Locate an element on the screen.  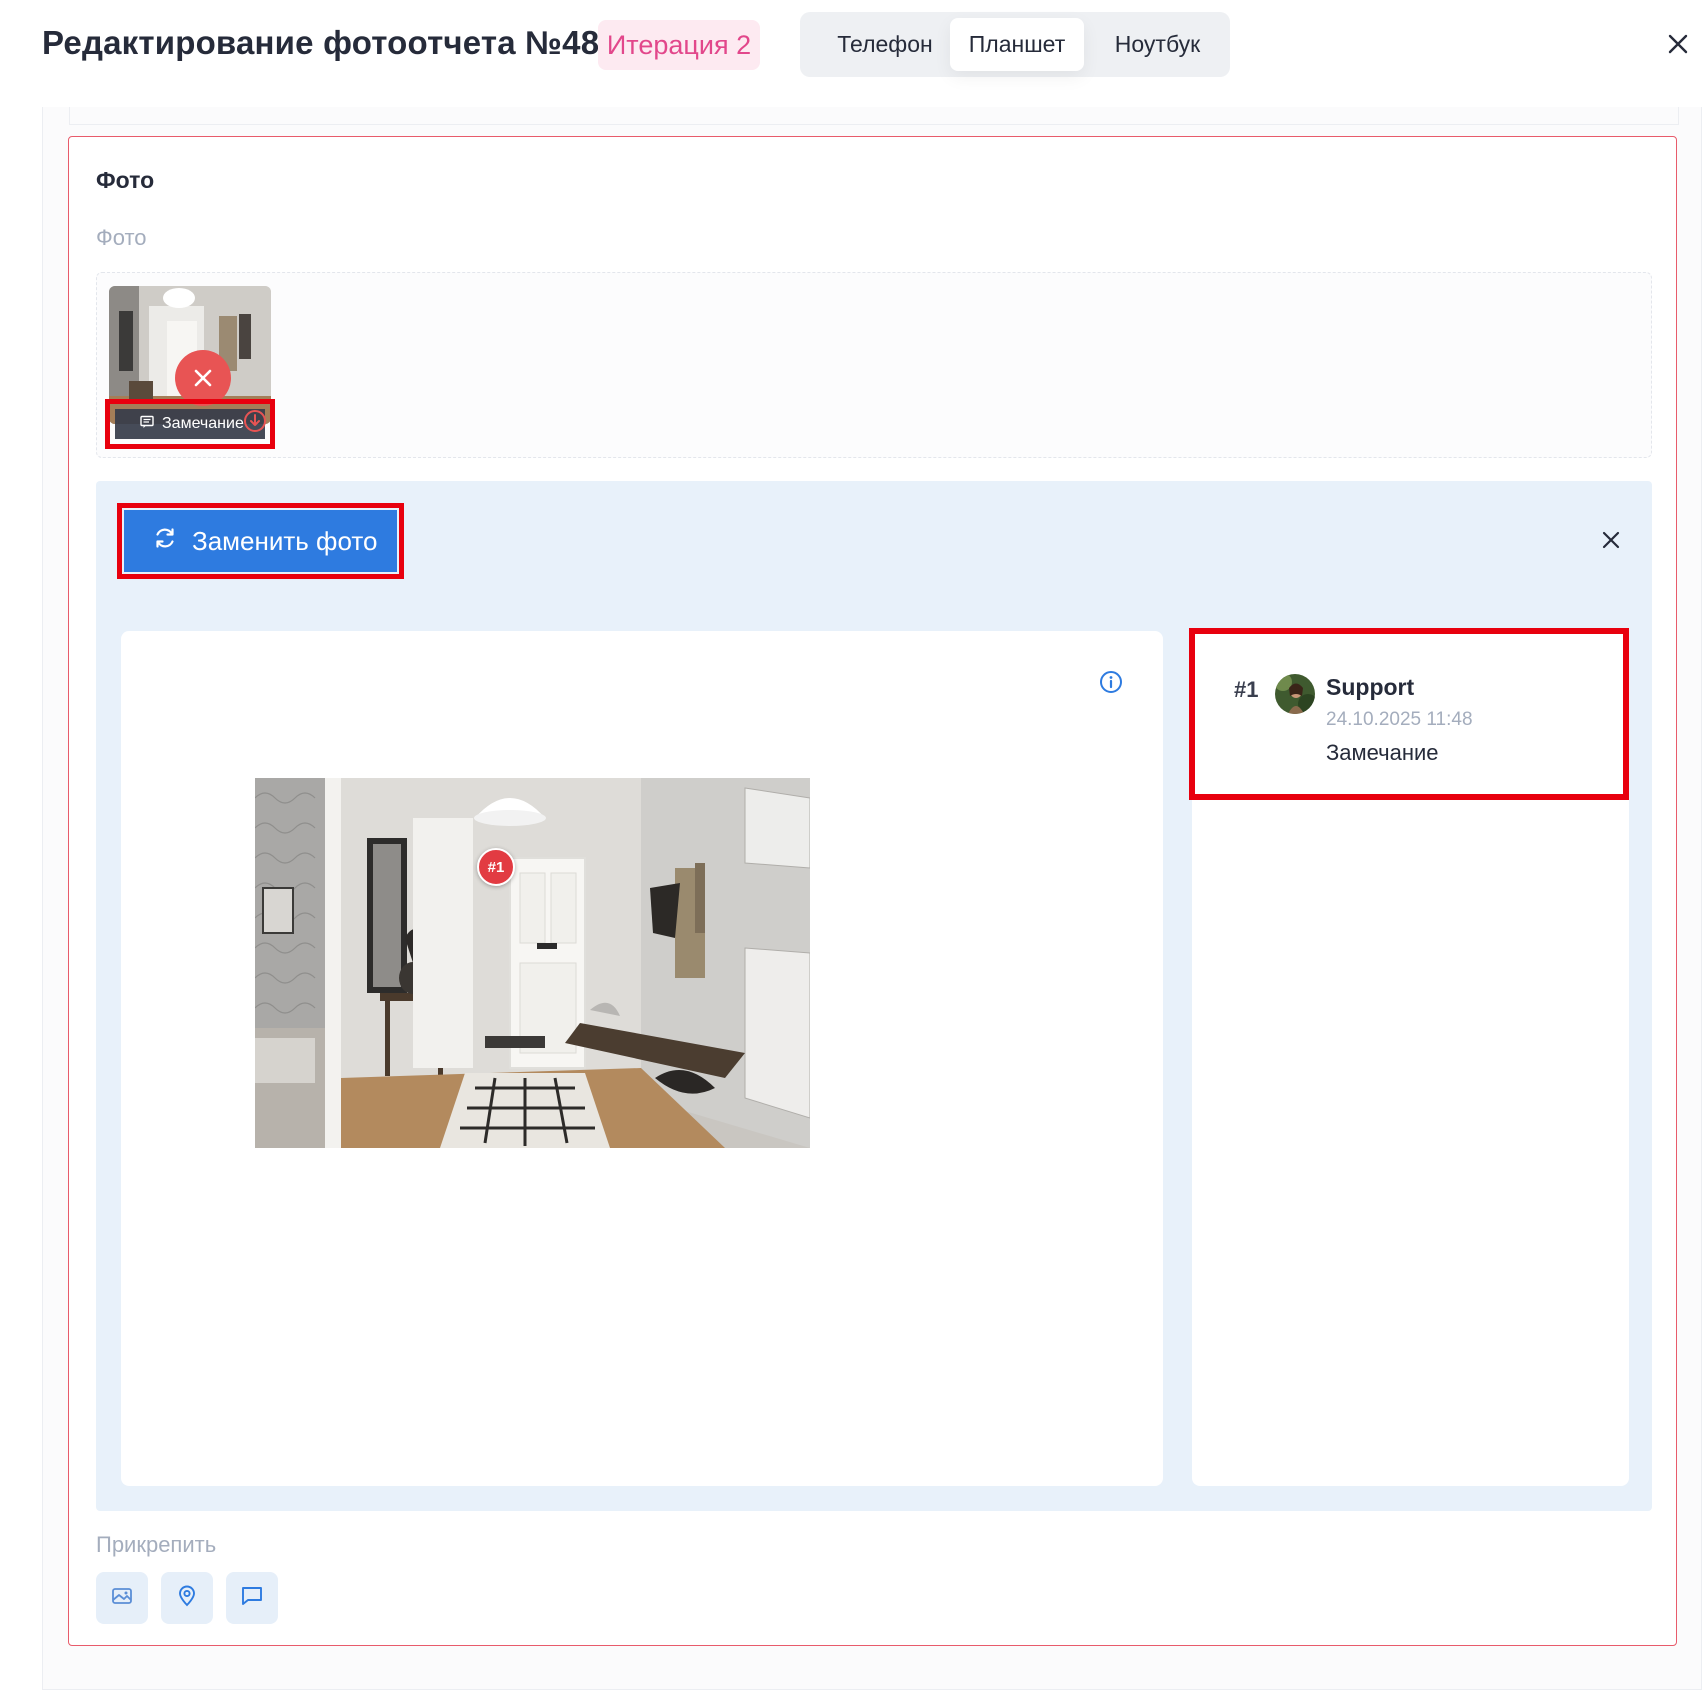
tab-phone: Телефон is located at coordinates (885, 44).